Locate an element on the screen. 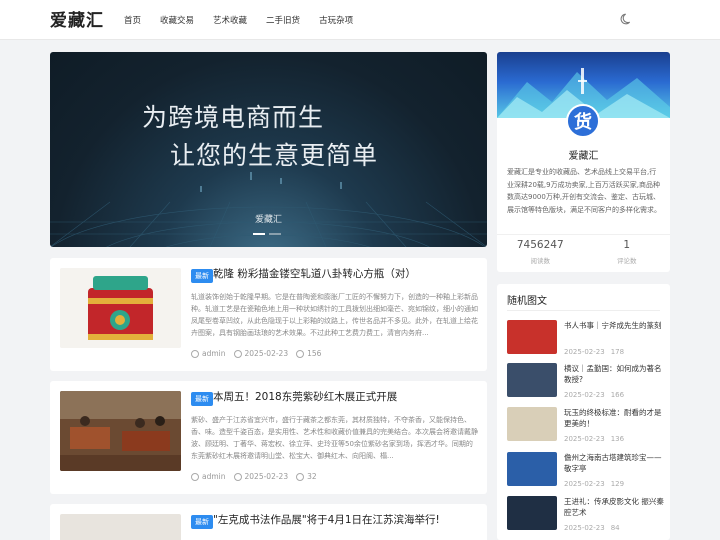 This screenshot has height=540, width=720. site-logo: 爱藏汇 is located at coordinates (77, 18).